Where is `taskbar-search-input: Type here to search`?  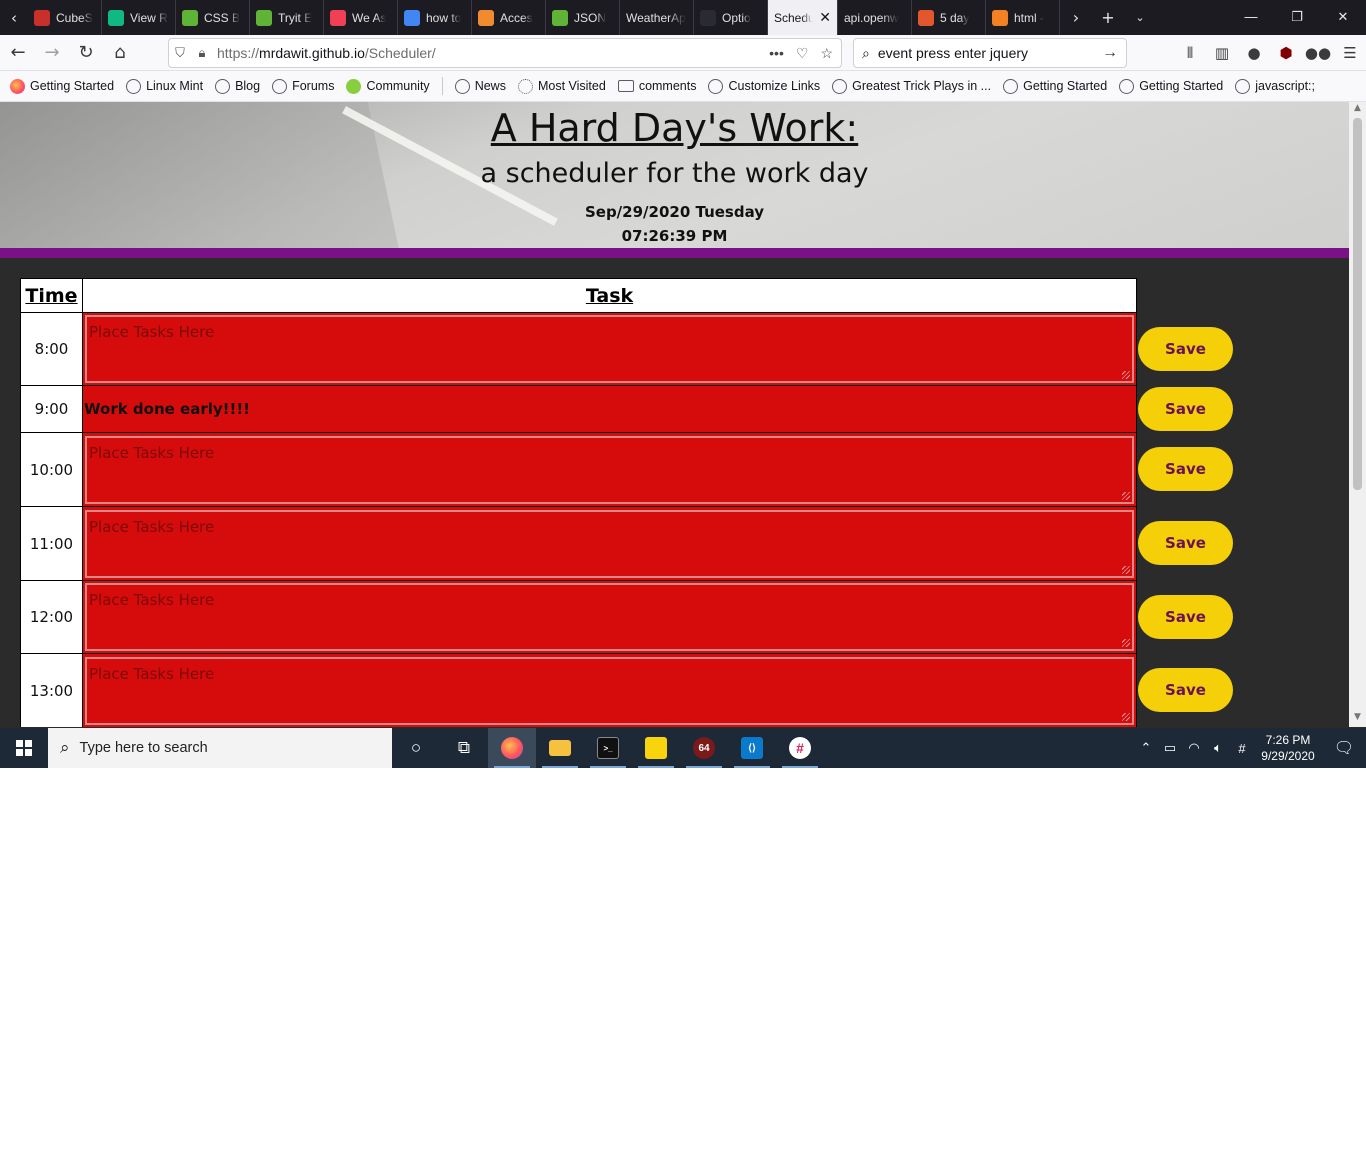
taskbar-search-input: Type here to search is located at coordinates (144, 748).